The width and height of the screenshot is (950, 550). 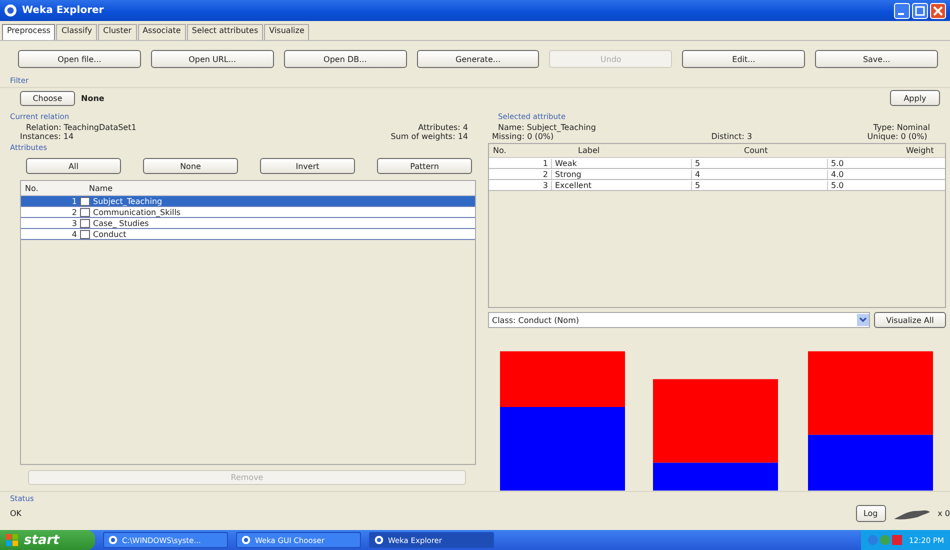 What do you see at coordinates (621, 185) in the screenshot?
I see `table-cell: Excellent` at bounding box center [621, 185].